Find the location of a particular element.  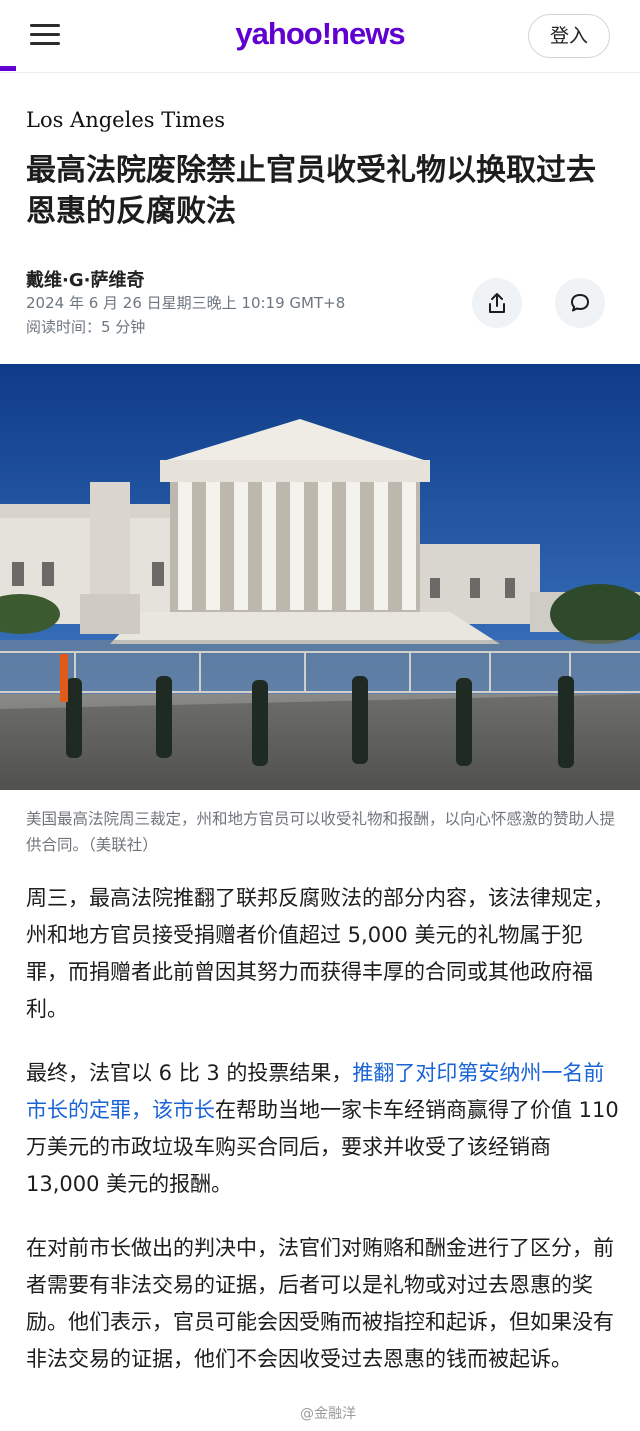

comment-icon is located at coordinates (580, 303).